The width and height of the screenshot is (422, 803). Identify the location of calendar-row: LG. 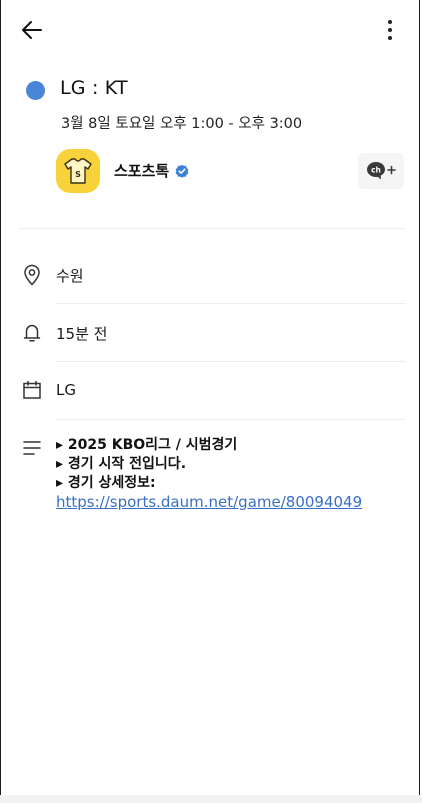
(211, 391).